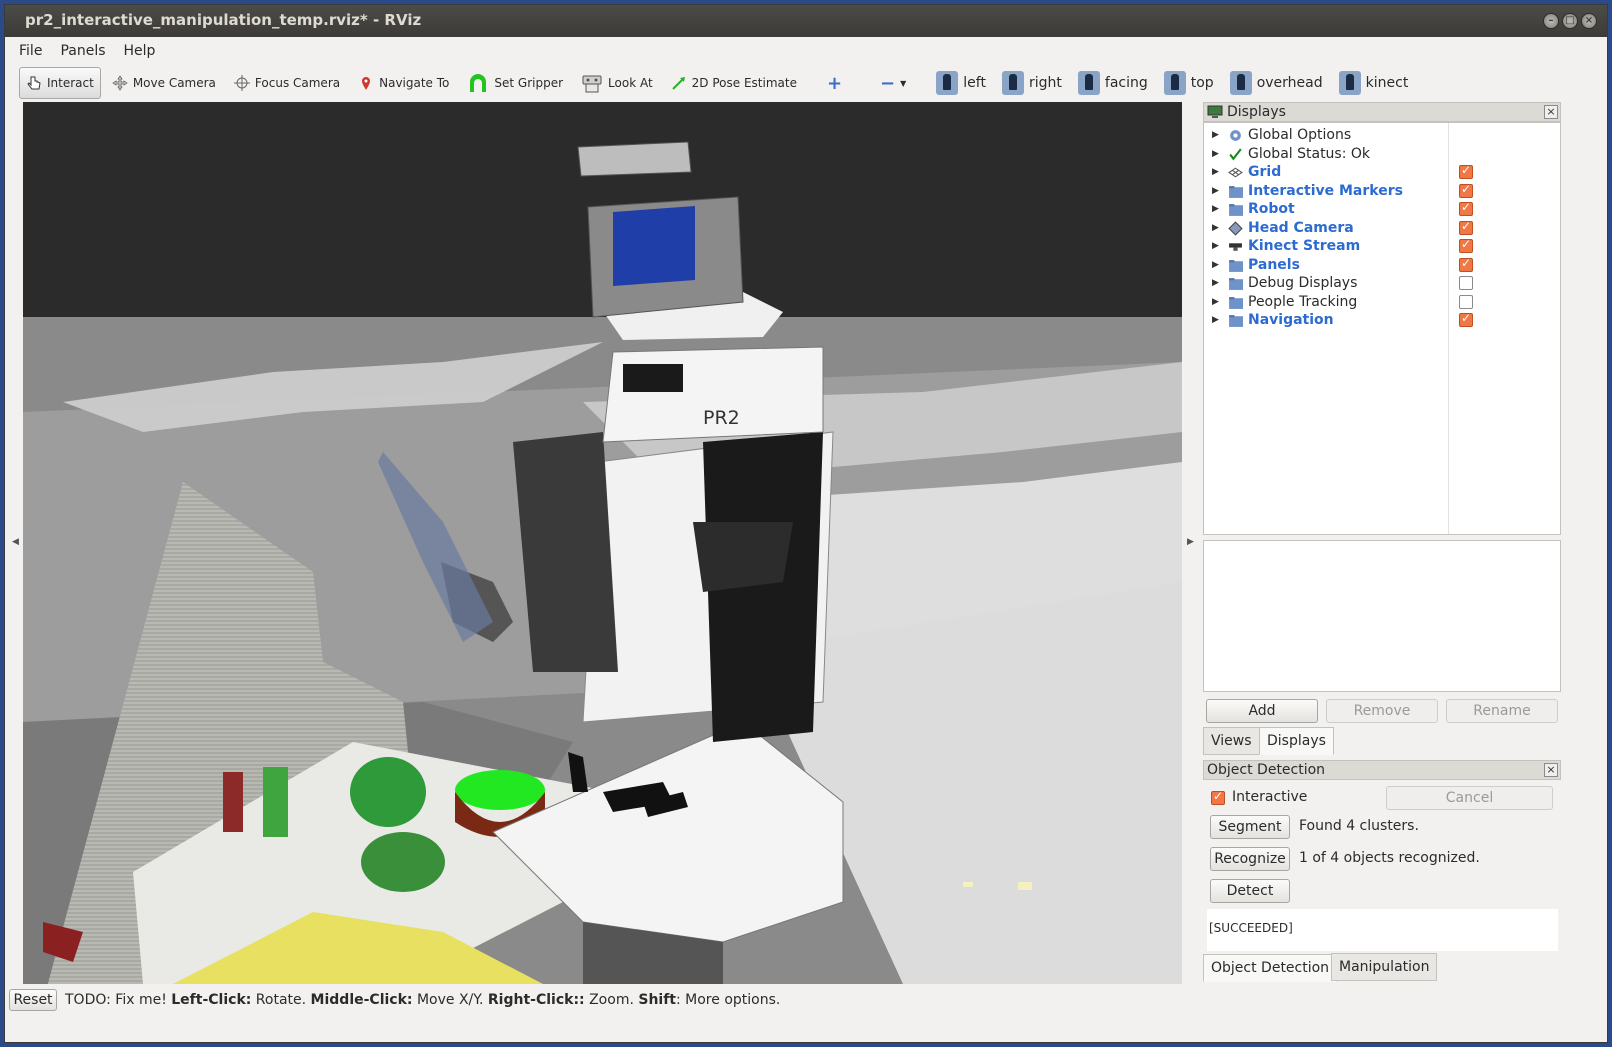 The width and height of the screenshot is (1612, 1047). I want to click on display-item: ▶ Interactive Markers, so click(1382, 191).